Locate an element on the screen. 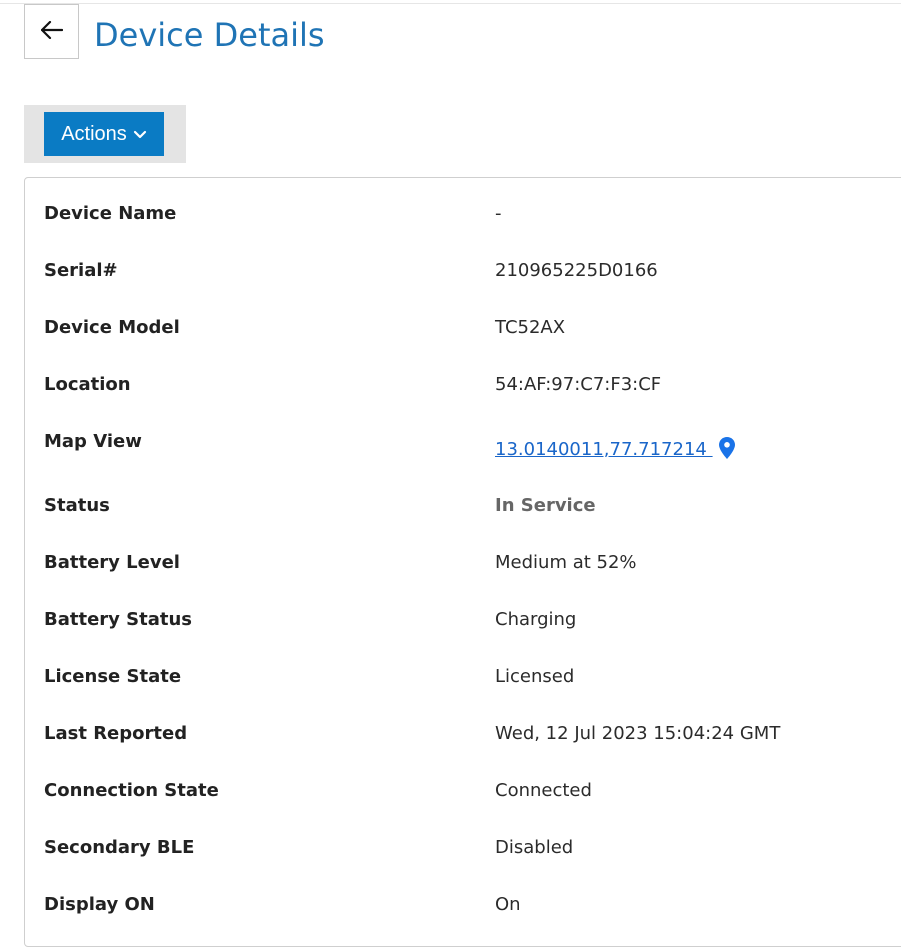 The height and width of the screenshot is (947, 901). detail-row-status: Status In Service is located at coordinates (463, 514).